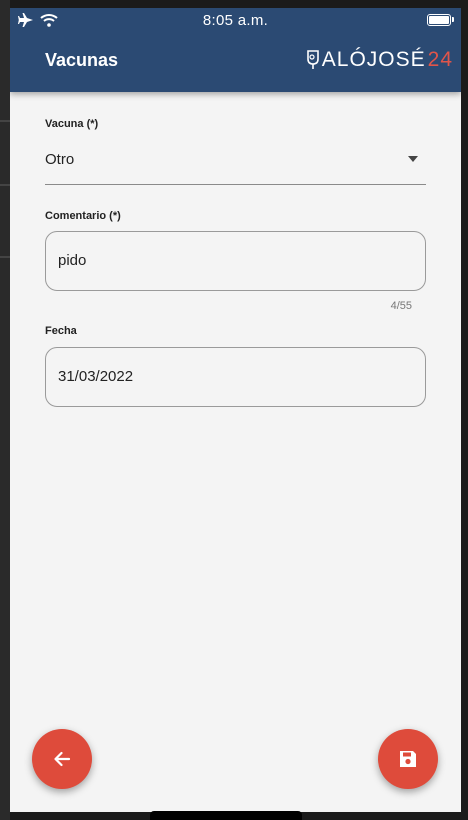  What do you see at coordinates (235, 377) in the screenshot?
I see `fecha-input: 31/03/2022` at bounding box center [235, 377].